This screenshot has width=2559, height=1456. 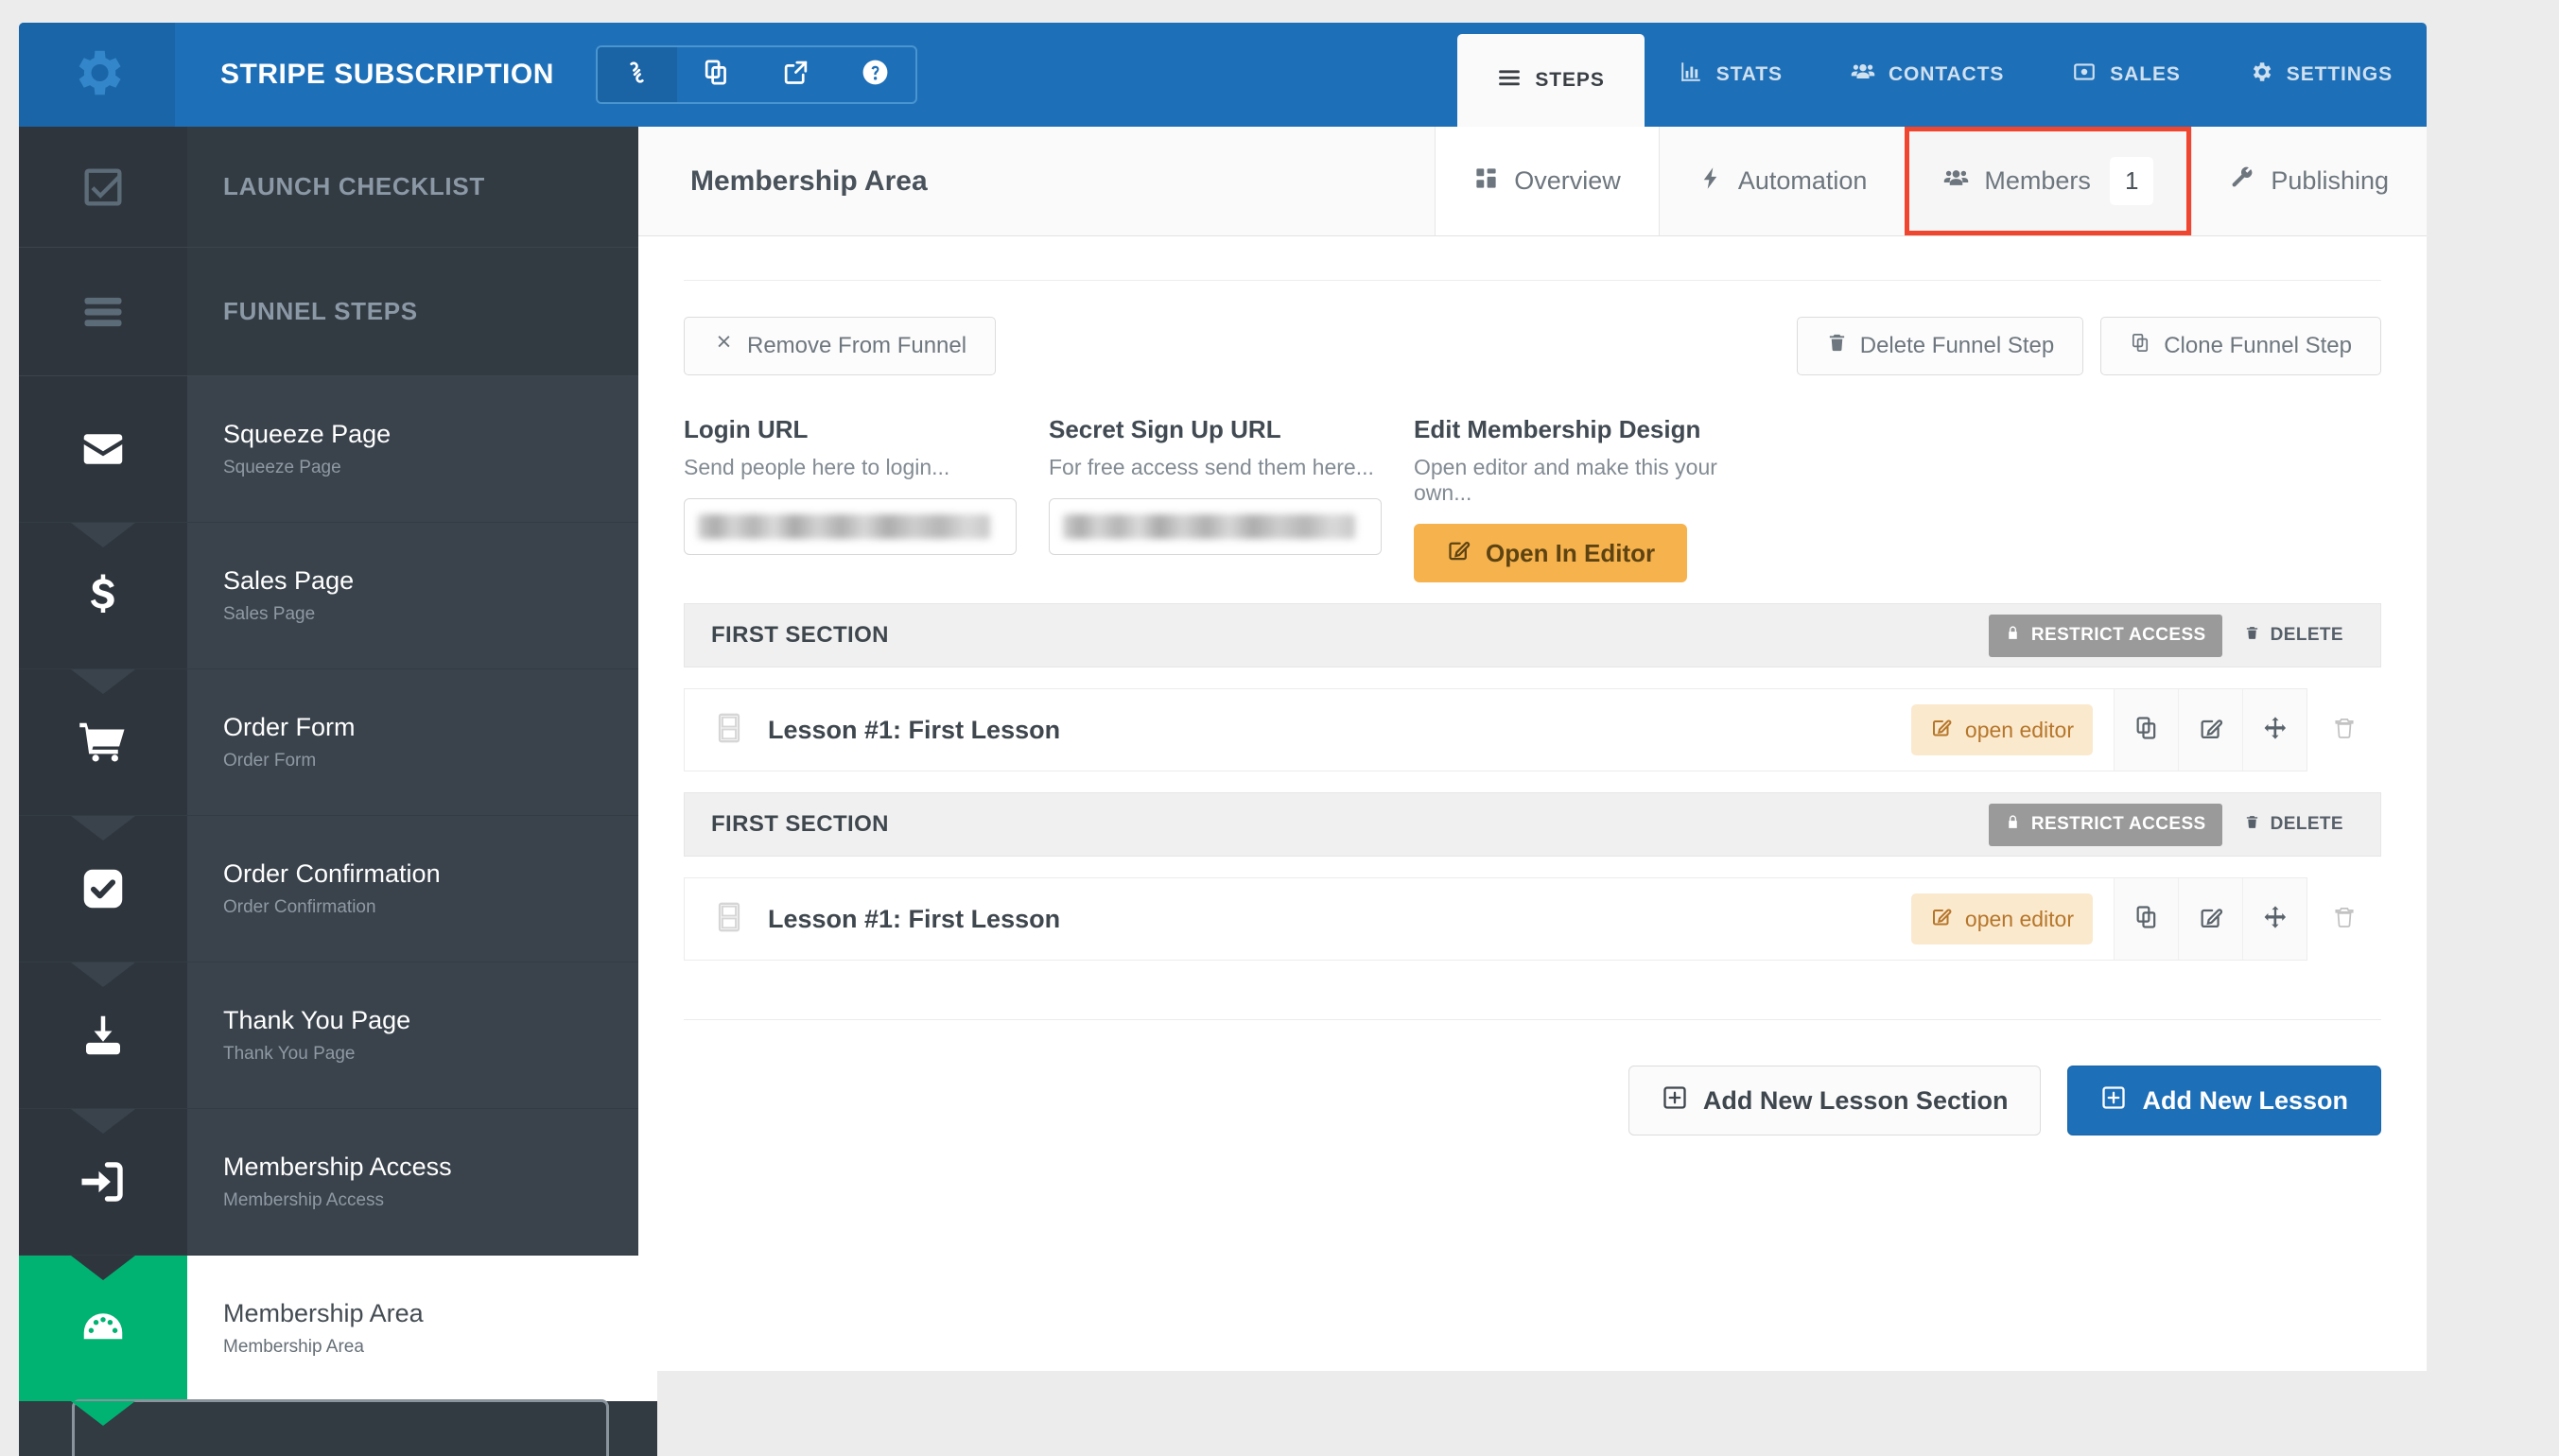 What do you see at coordinates (2013, 825) in the screenshot?
I see `lock-icon` at bounding box center [2013, 825].